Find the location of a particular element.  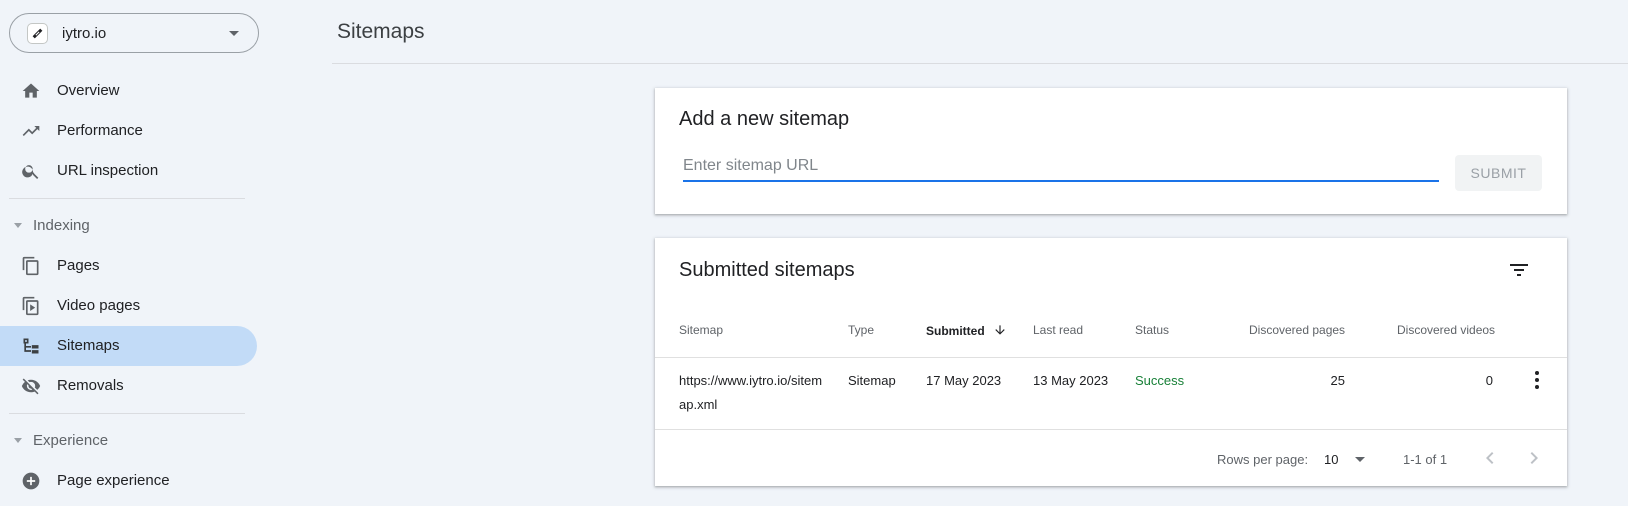

arrow-down-icon is located at coordinates (1000, 330).